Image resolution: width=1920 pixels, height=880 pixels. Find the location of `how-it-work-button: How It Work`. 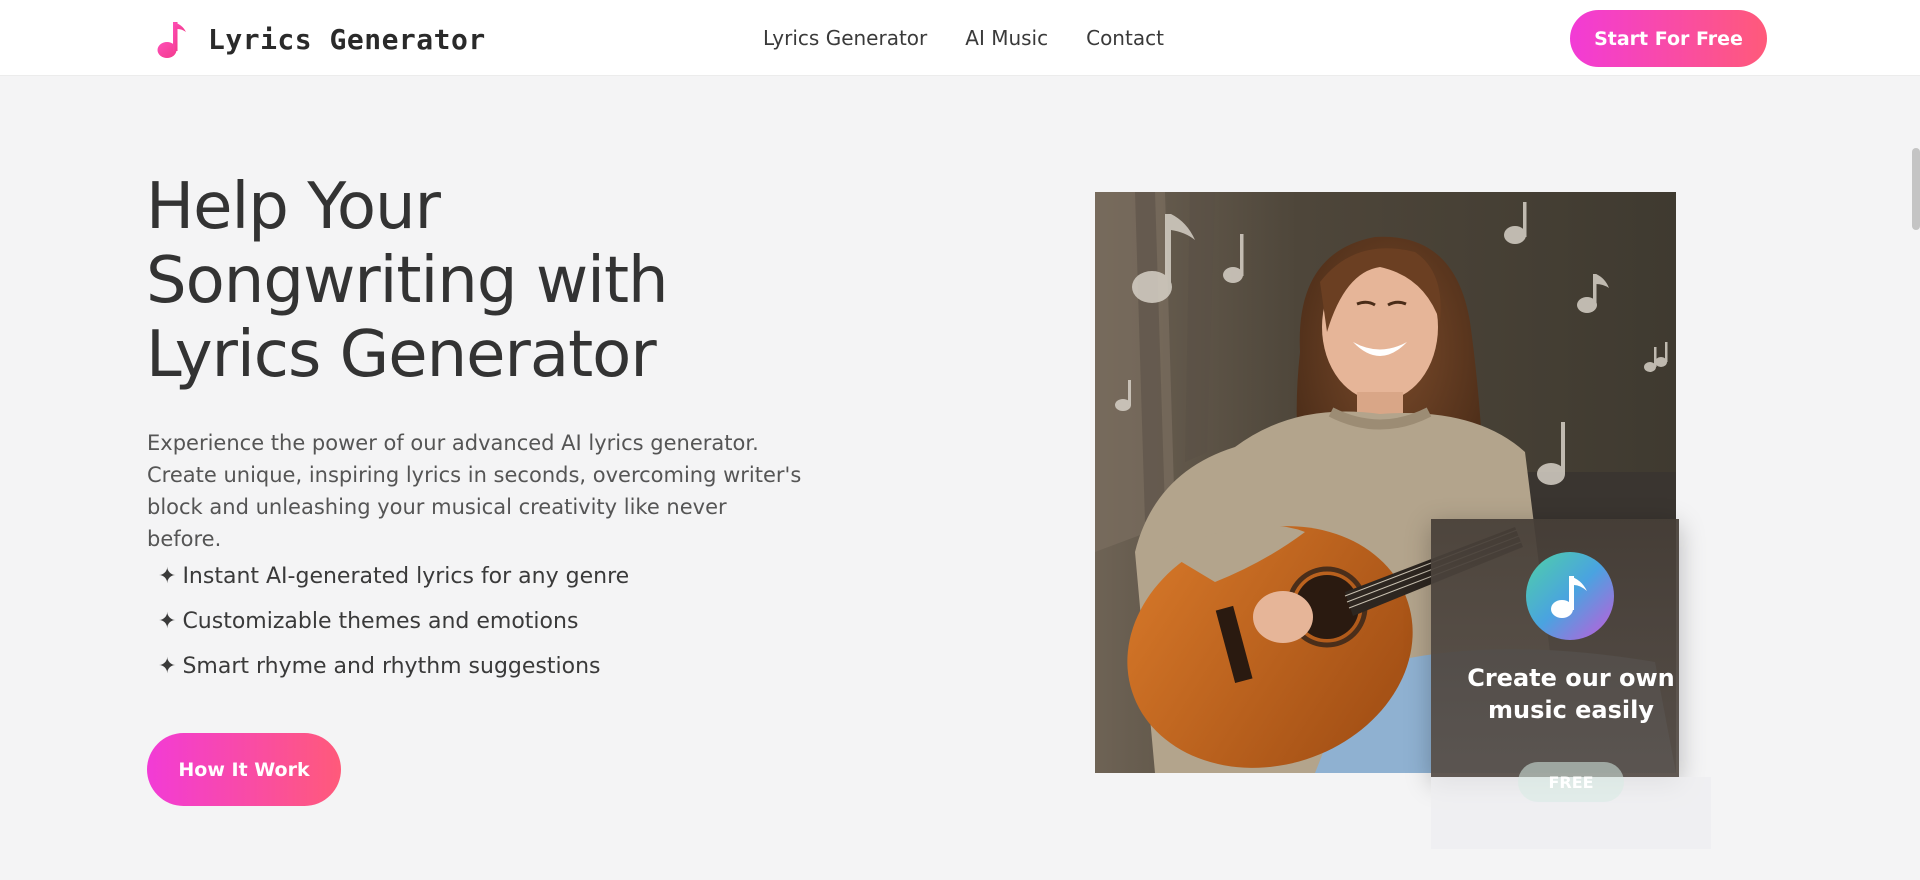

how-it-work-button: How It Work is located at coordinates (244, 769).